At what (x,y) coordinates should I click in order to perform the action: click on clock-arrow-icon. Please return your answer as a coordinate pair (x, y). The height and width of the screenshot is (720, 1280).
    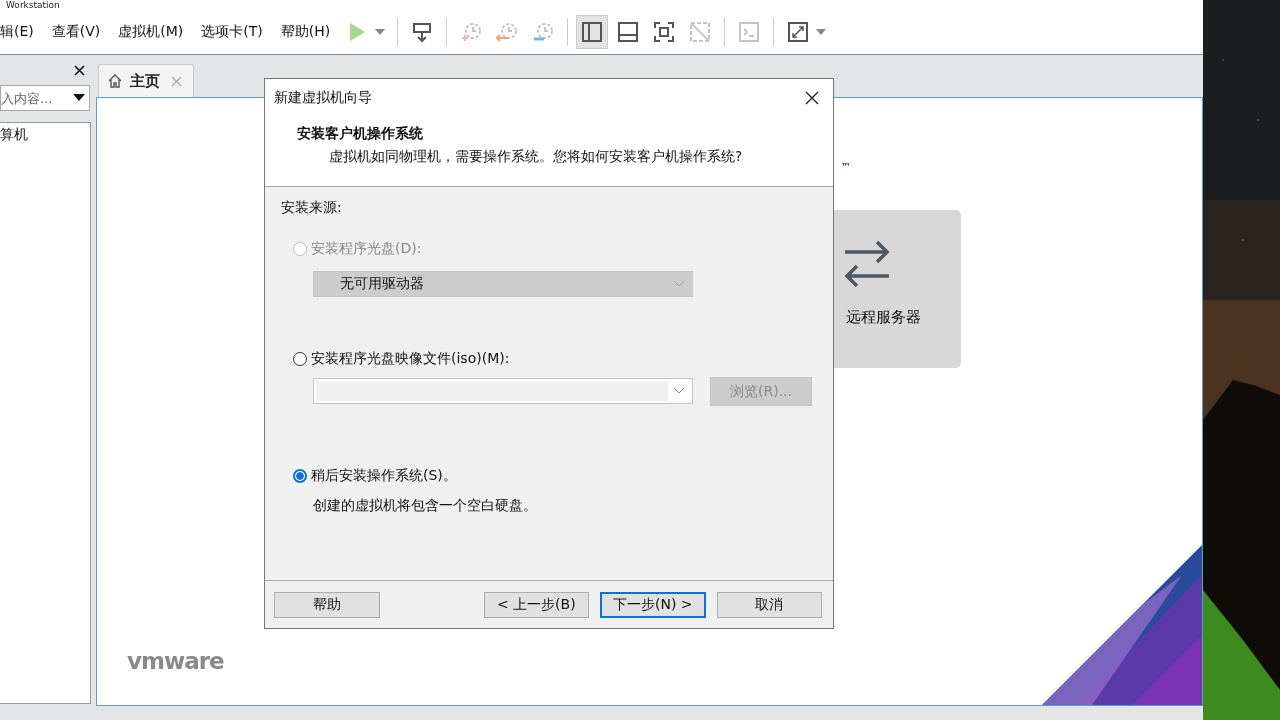
    Looking at the image, I should click on (507, 32).